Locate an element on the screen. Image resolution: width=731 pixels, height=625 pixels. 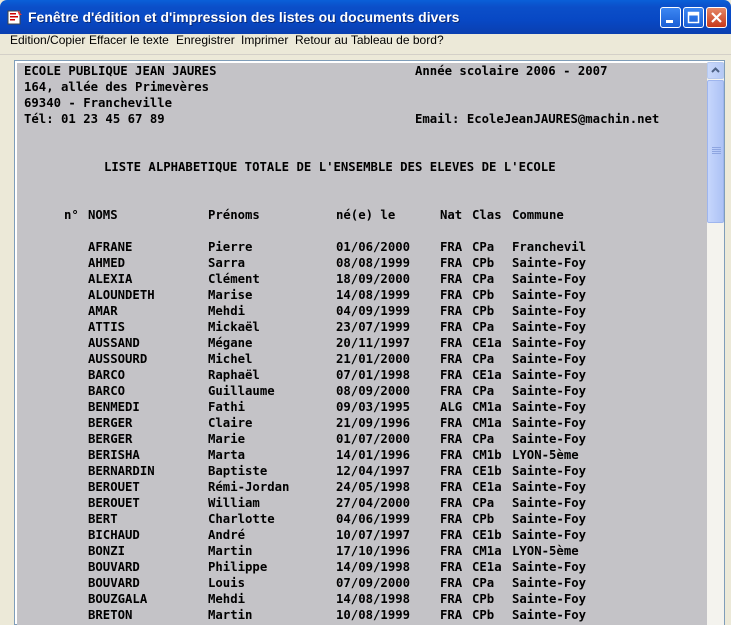
student-name: BEROUET is located at coordinates (114, 503).